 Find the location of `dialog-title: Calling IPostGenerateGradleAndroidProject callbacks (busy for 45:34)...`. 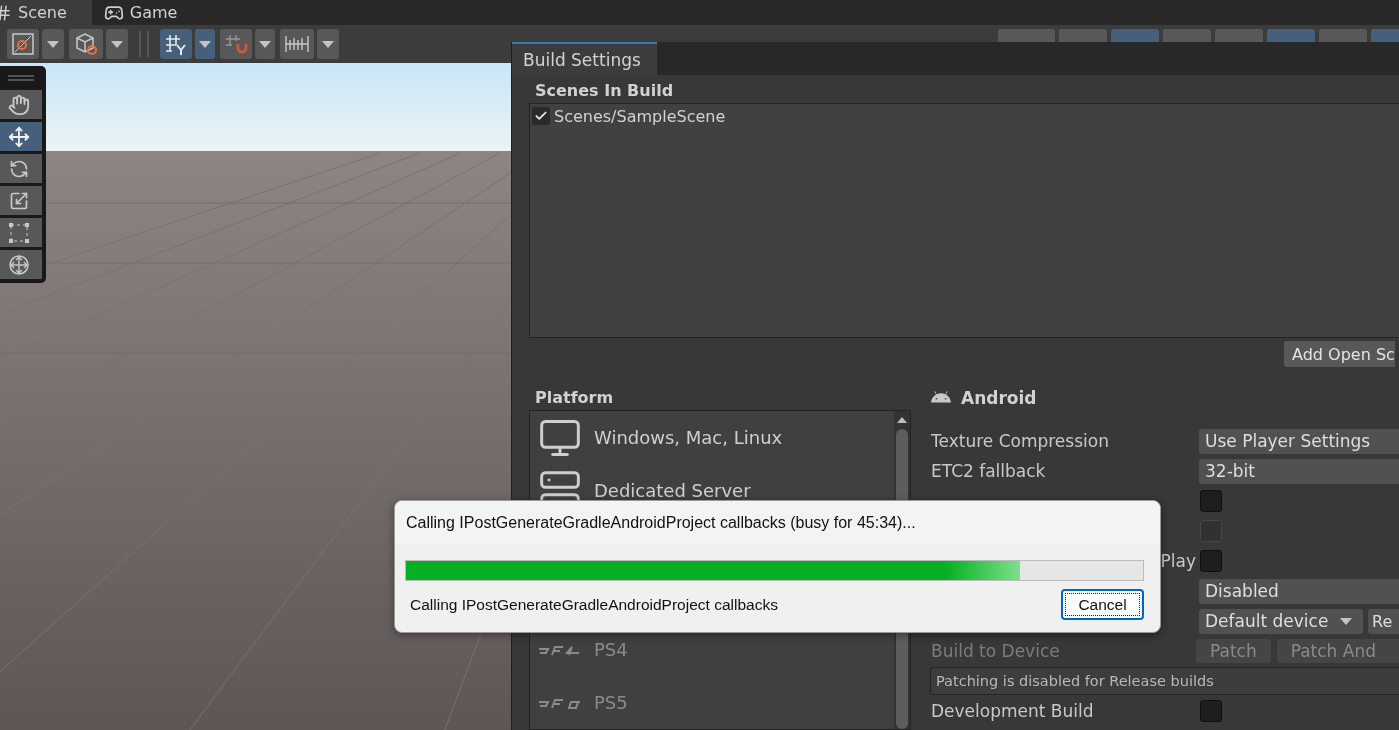

dialog-title: Calling IPostGenerateGradleAndroidProject callbacks (busy for 45:34)... is located at coordinates (661, 522).